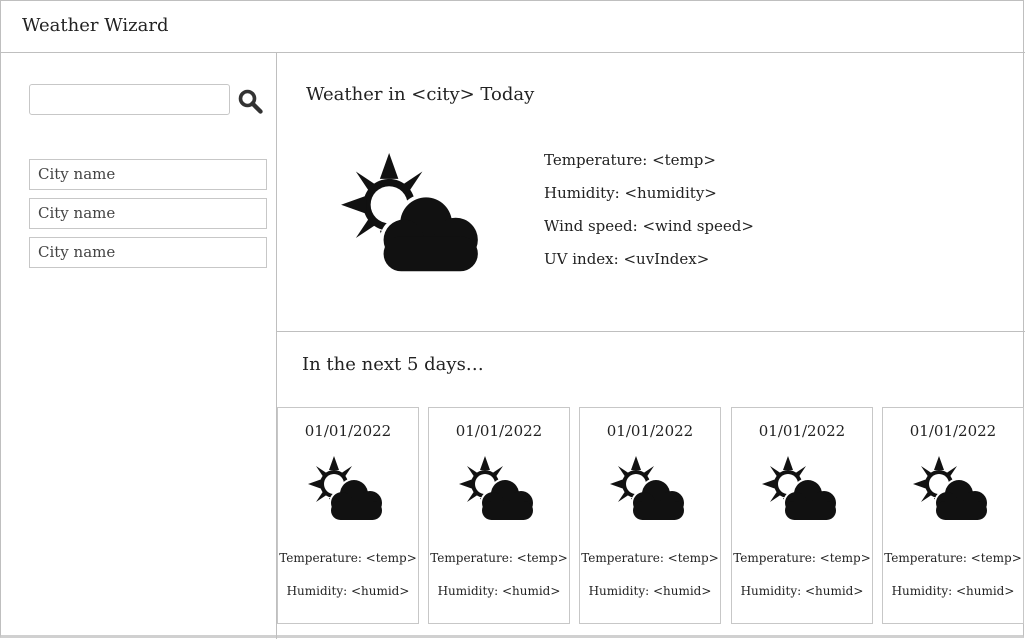 Image resolution: width=1026 pixels, height=640 pixels. What do you see at coordinates (129, 99) in the screenshot?
I see `city-search-input` at bounding box center [129, 99].